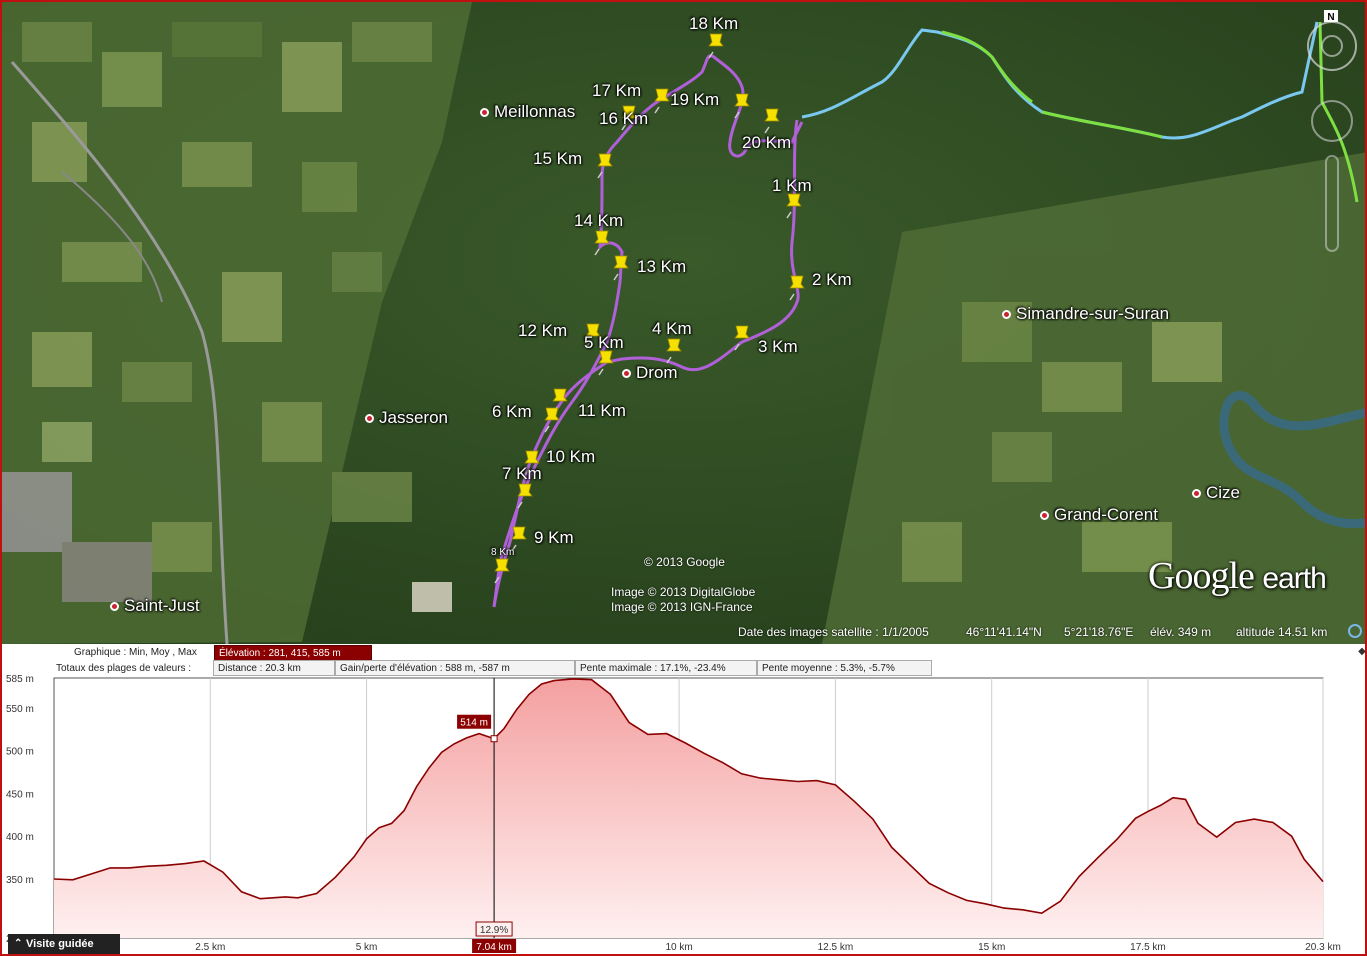 The width and height of the screenshot is (1367, 956). What do you see at coordinates (604, 343) in the screenshot?
I see `km-label: 5 Km` at bounding box center [604, 343].